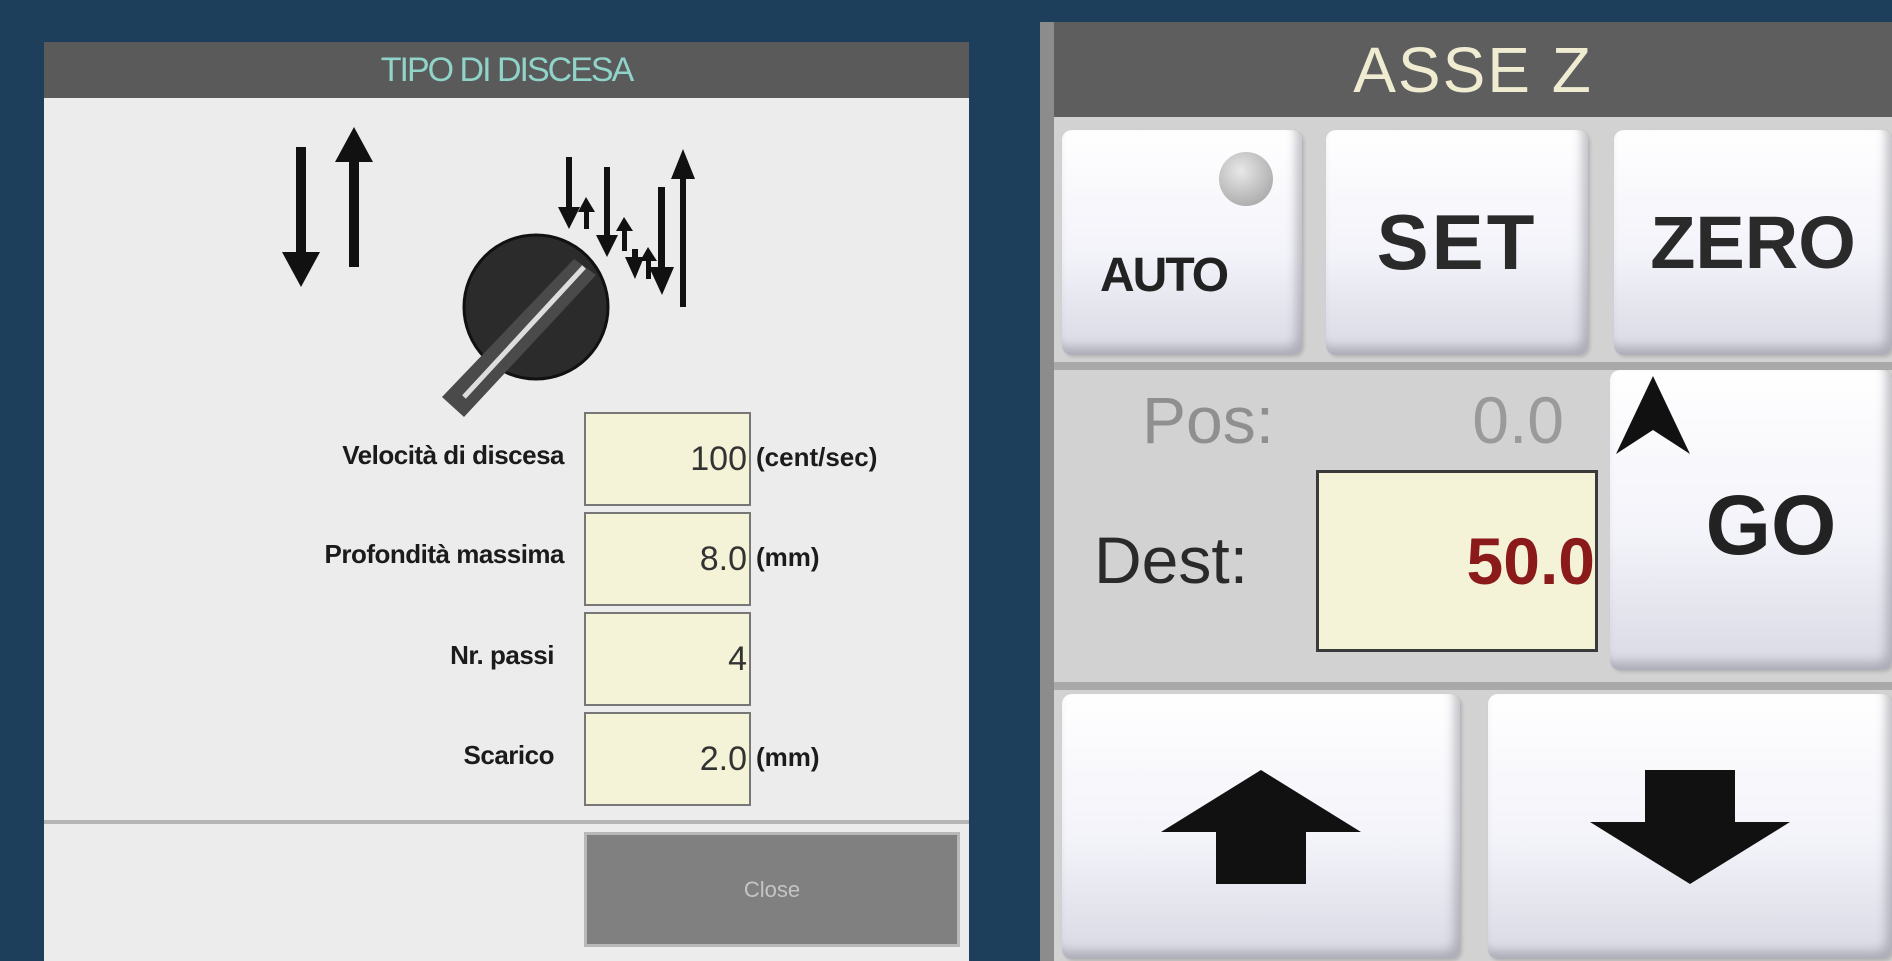 The image size is (1892, 961). What do you see at coordinates (1473, 69) in the screenshot?
I see `panel-title: ASSE Z` at bounding box center [1473, 69].